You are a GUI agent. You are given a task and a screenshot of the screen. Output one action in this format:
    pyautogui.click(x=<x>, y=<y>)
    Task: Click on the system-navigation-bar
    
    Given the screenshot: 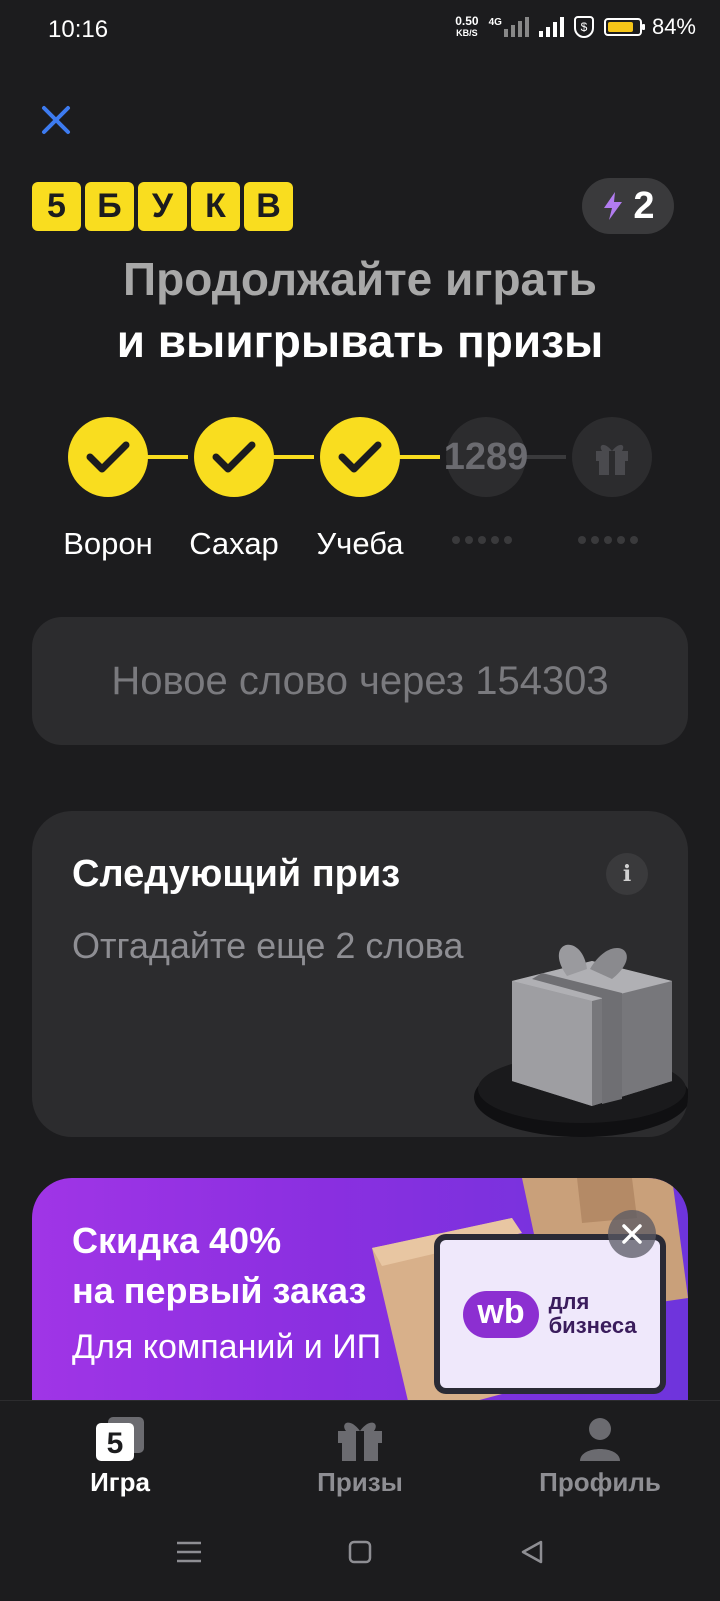 What is the action you would take?
    pyautogui.click(x=360, y=1555)
    